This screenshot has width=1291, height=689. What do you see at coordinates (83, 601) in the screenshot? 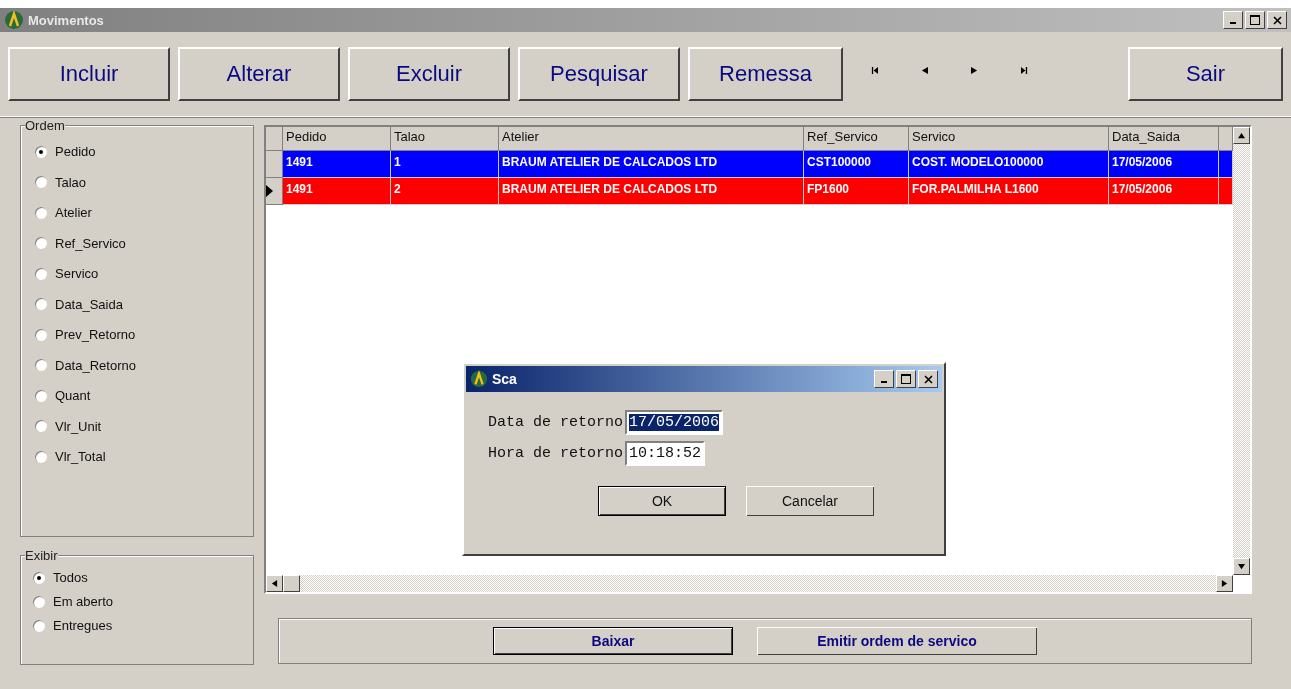
I see `radio-label: Em aberto` at bounding box center [83, 601].